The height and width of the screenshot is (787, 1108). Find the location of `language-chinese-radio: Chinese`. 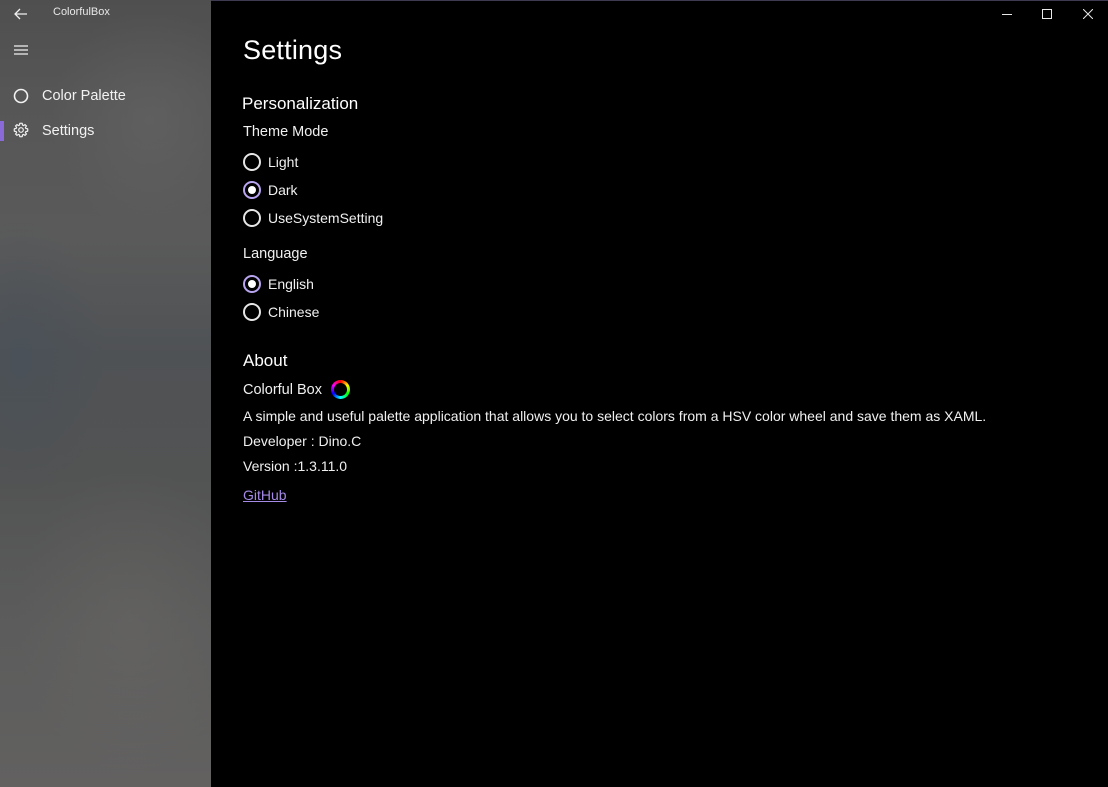

language-chinese-radio: Chinese is located at coordinates (281, 312).